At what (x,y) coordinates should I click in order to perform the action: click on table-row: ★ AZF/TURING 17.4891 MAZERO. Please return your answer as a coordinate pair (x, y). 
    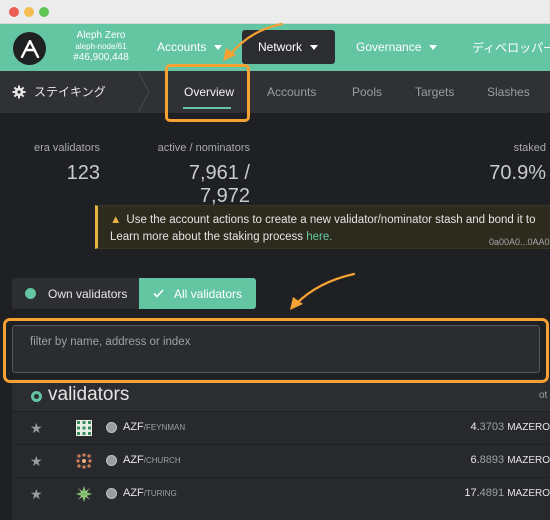
    Looking at the image, I should click on (281, 493).